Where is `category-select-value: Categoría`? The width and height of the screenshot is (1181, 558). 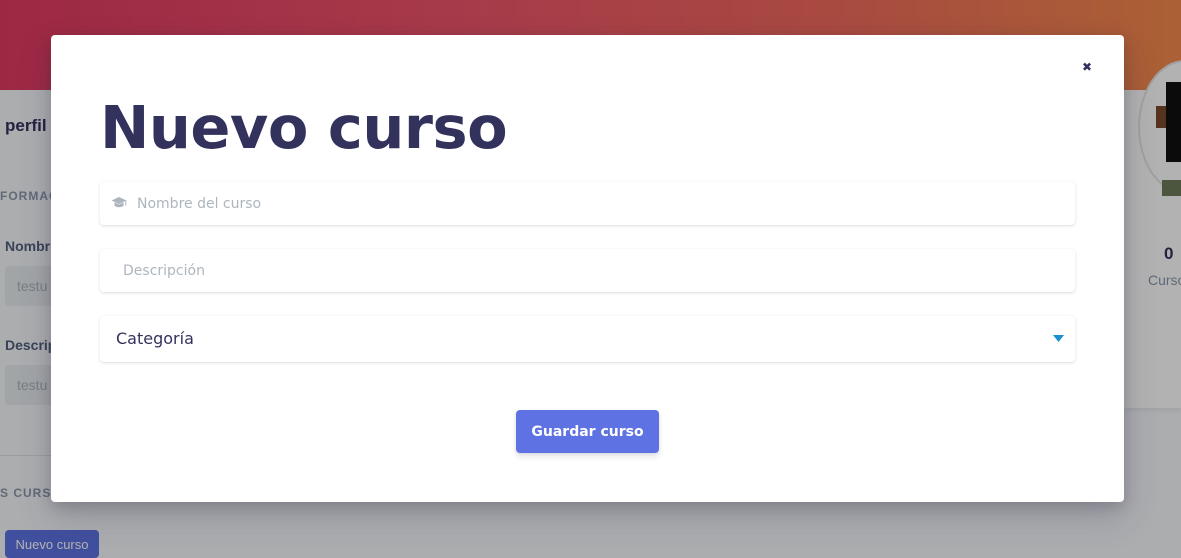
category-select-value: Categoría is located at coordinates (155, 338).